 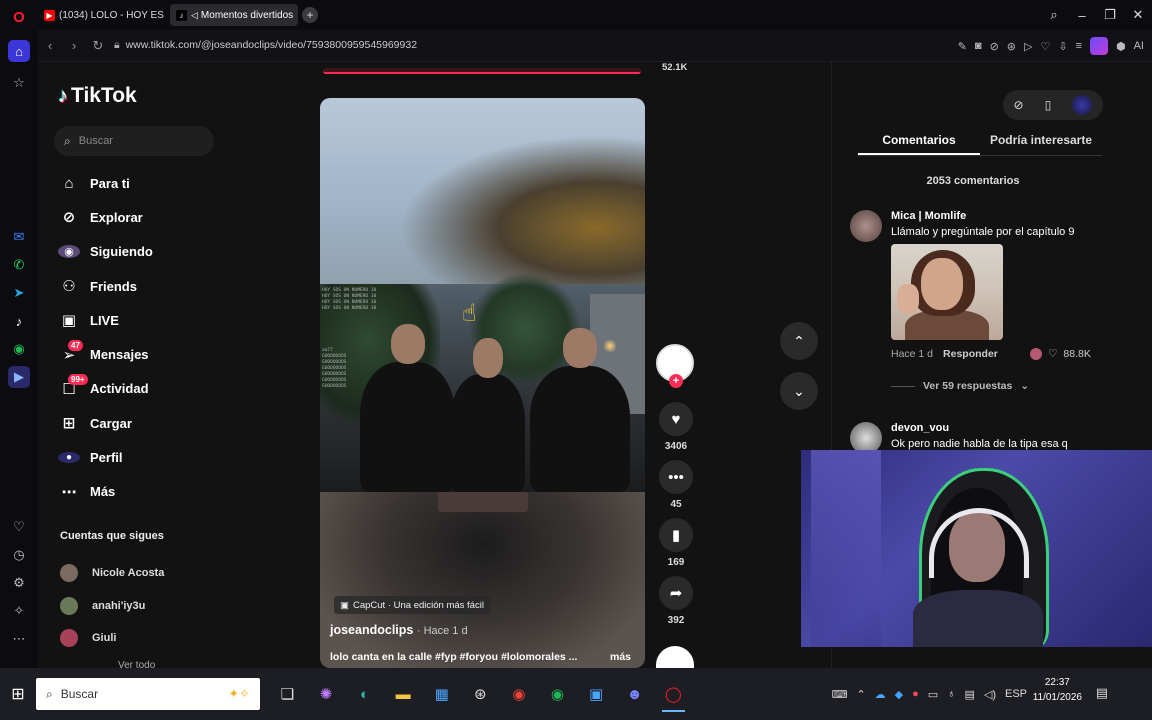 What do you see at coordinates (97, 96) in the screenshot?
I see `tiktok-logo: ♪ TikTok` at bounding box center [97, 96].